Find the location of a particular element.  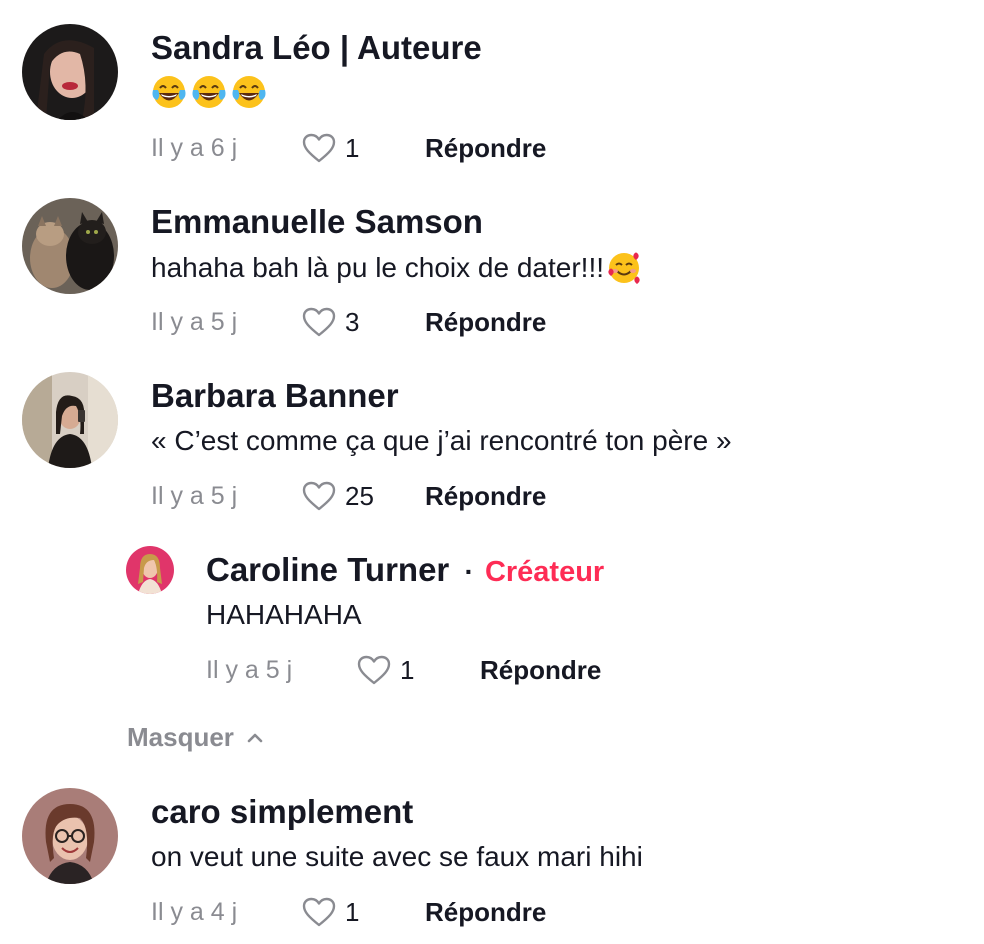

reply-meta: Il y a 5 j 1 Répondre is located at coordinates (403, 670).